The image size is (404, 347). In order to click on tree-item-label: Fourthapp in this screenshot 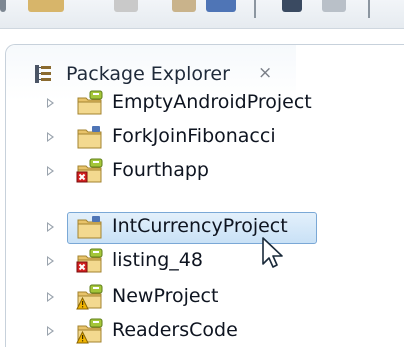, I will do `click(160, 170)`.